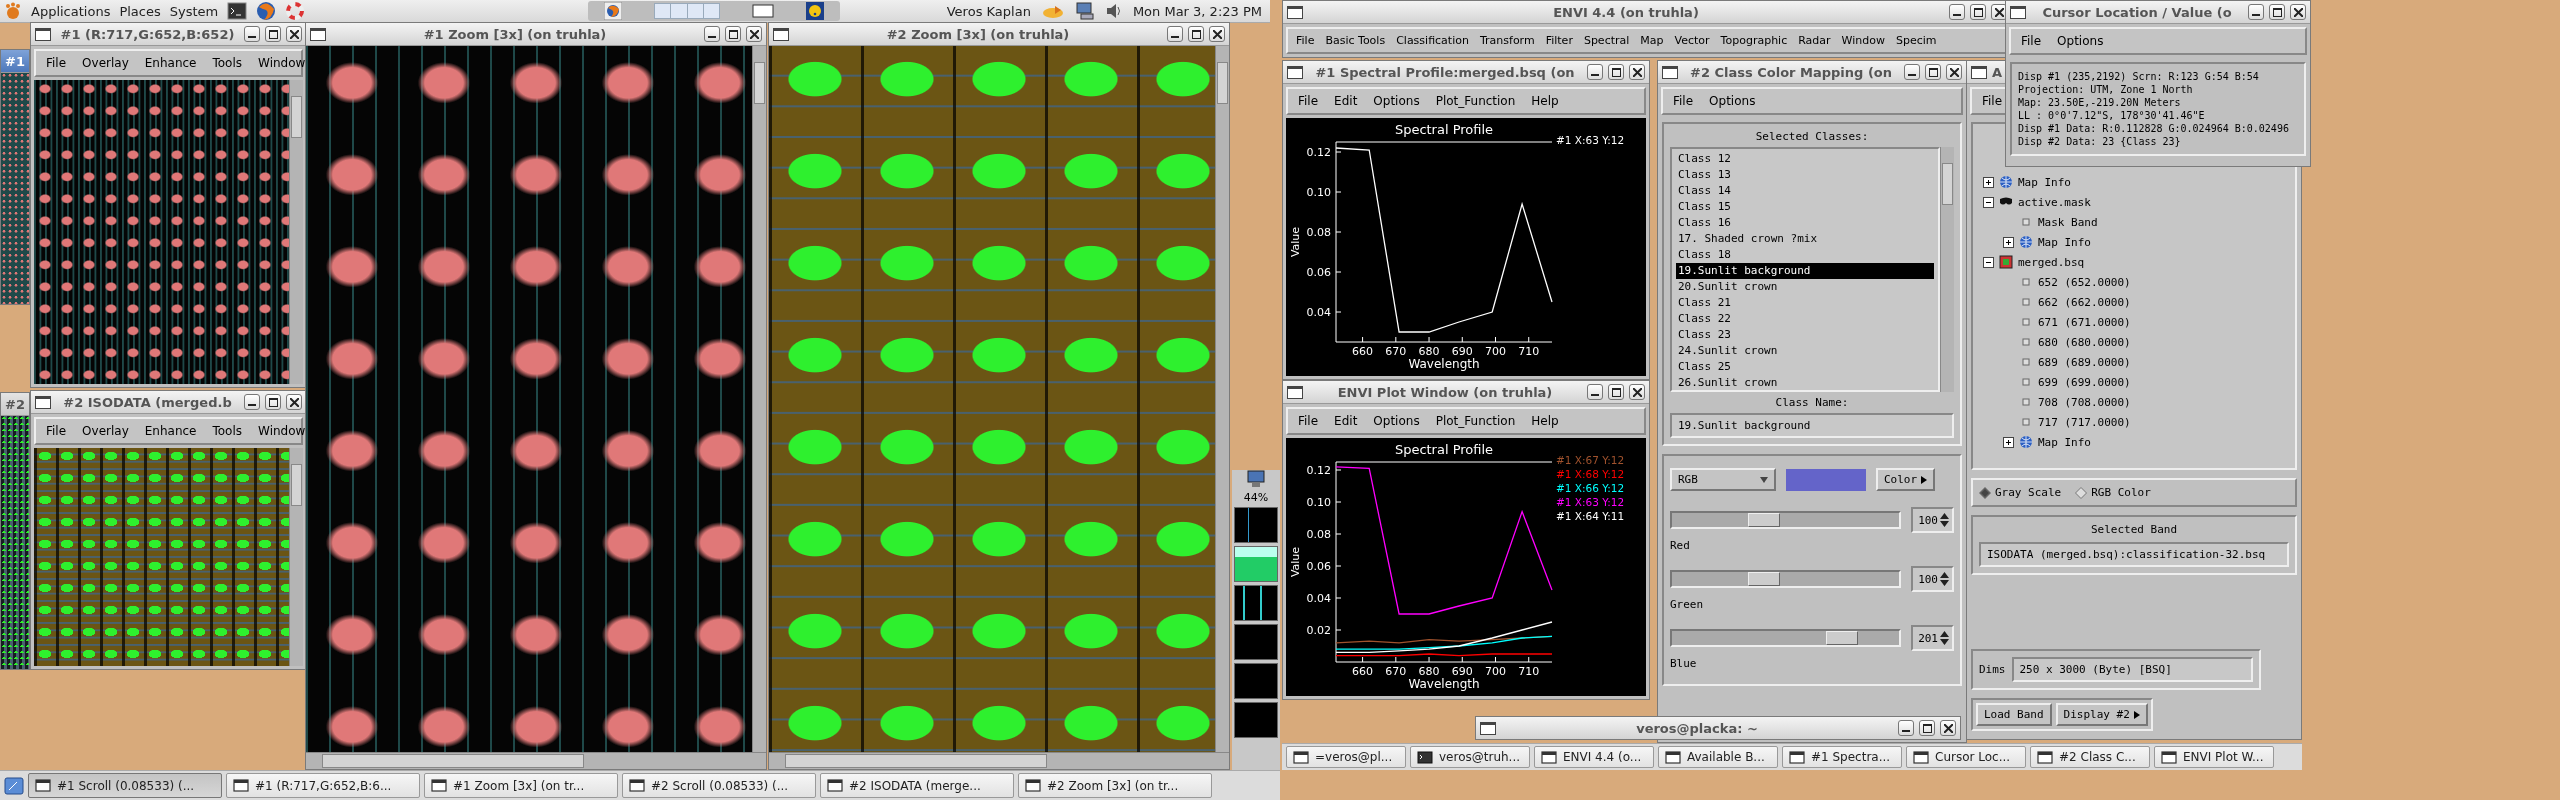  What do you see at coordinates (2051, 262) in the screenshot?
I see `tree-item: merged.bsq` at bounding box center [2051, 262].